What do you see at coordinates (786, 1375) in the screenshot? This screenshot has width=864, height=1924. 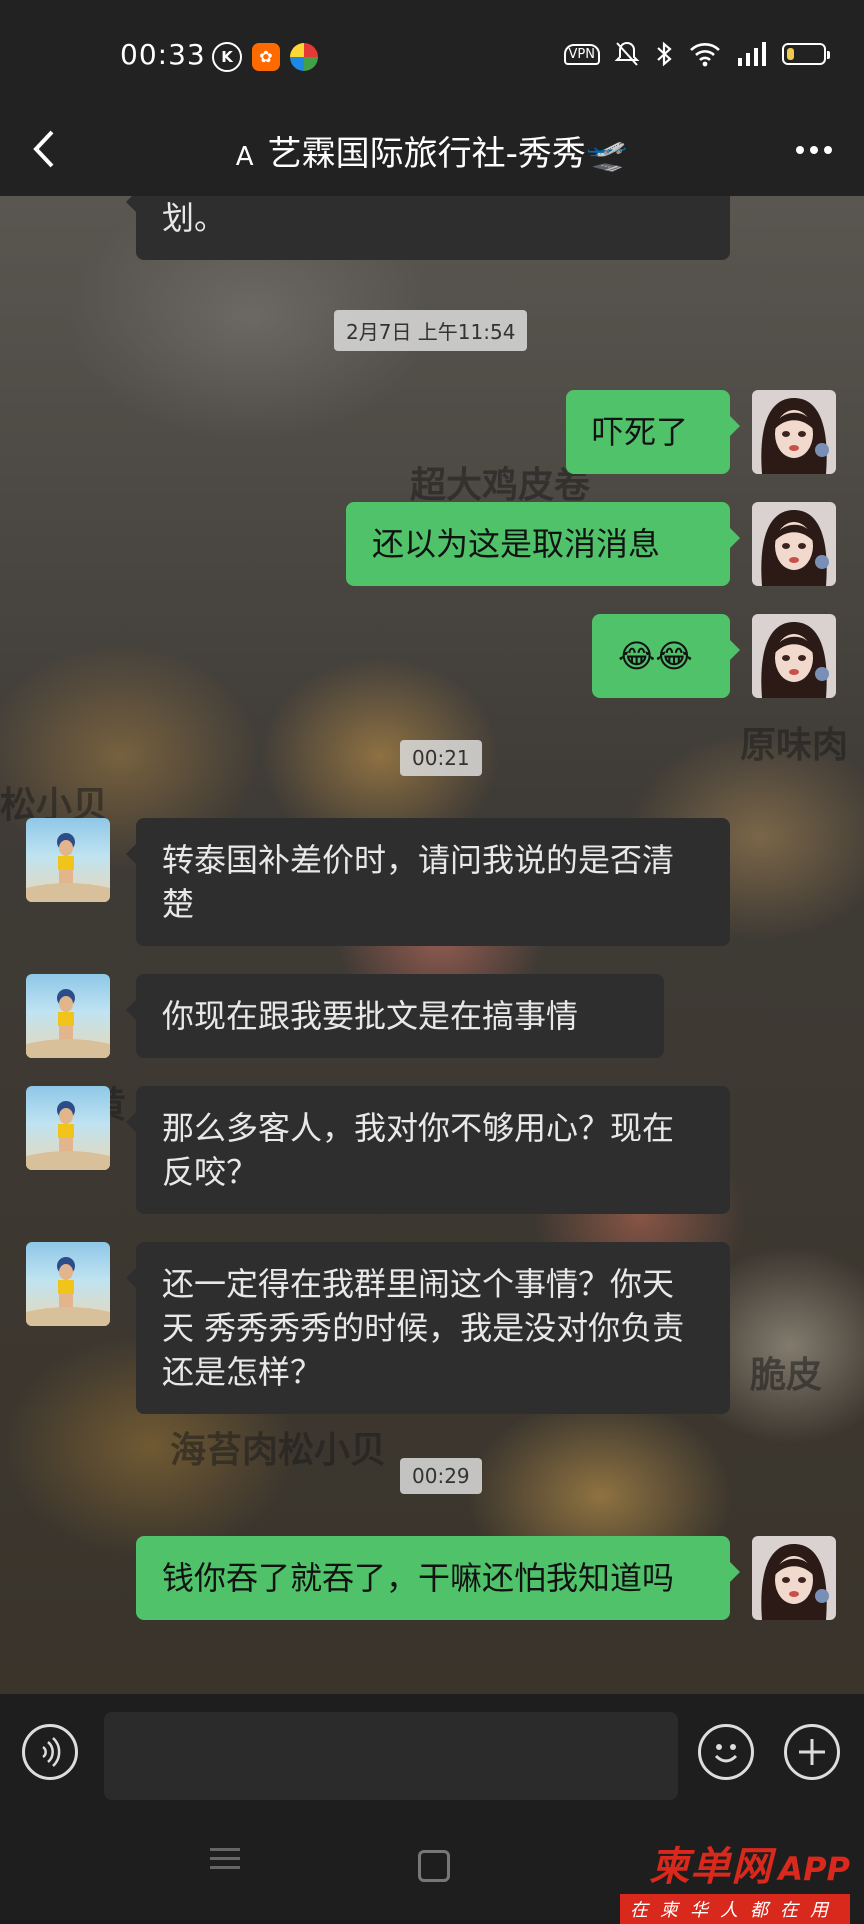 I see `background-text: 脆皮` at bounding box center [786, 1375].